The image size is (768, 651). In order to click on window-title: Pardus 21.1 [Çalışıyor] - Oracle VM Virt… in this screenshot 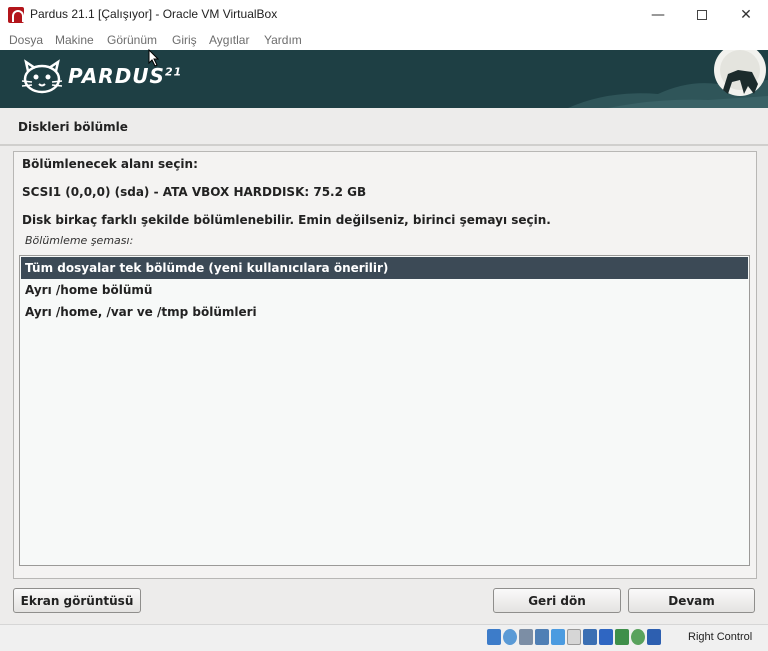, I will do `click(154, 14)`.